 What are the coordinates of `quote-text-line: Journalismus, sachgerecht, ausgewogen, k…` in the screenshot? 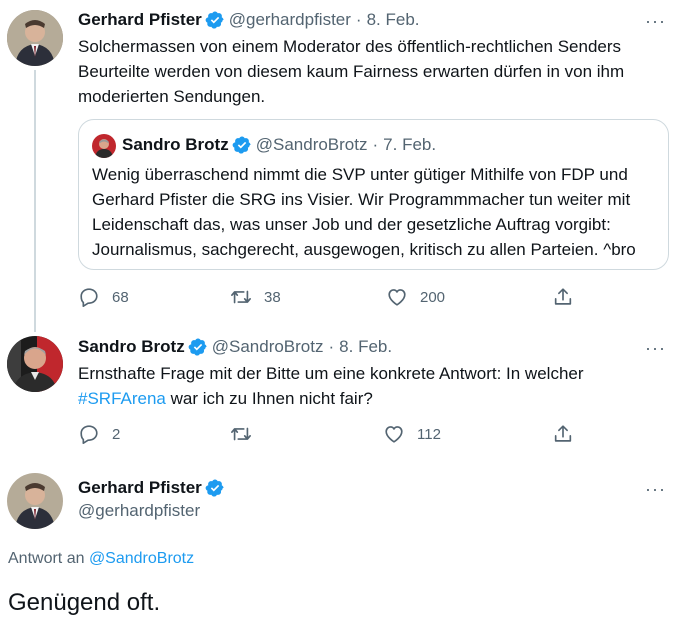 It's located at (364, 249).